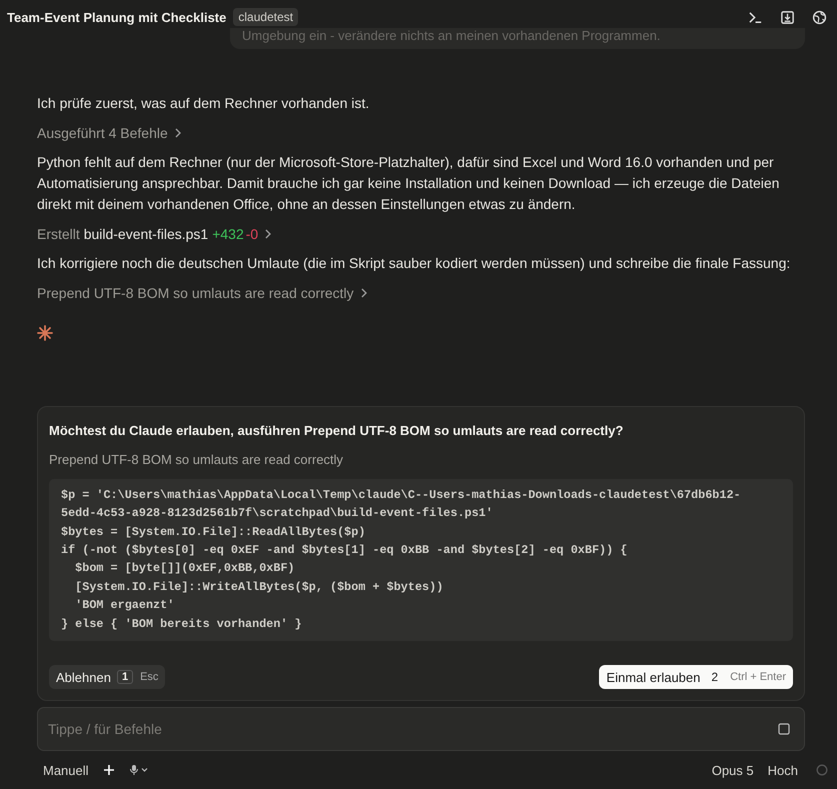 The height and width of the screenshot is (789, 837). Describe the element at coordinates (116, 17) in the screenshot. I see `window-title: Team-Event Planung mit Checkliste` at that location.